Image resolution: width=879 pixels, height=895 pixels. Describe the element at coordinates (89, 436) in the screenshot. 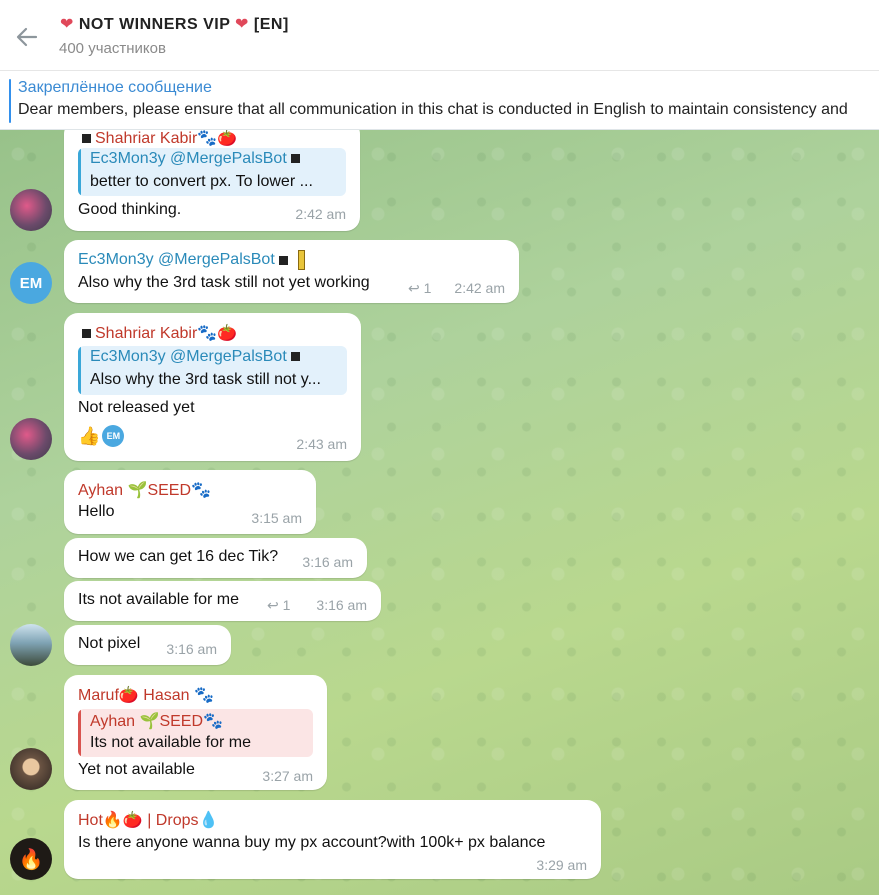

I see `thumbs-up-icon: 👍` at that location.